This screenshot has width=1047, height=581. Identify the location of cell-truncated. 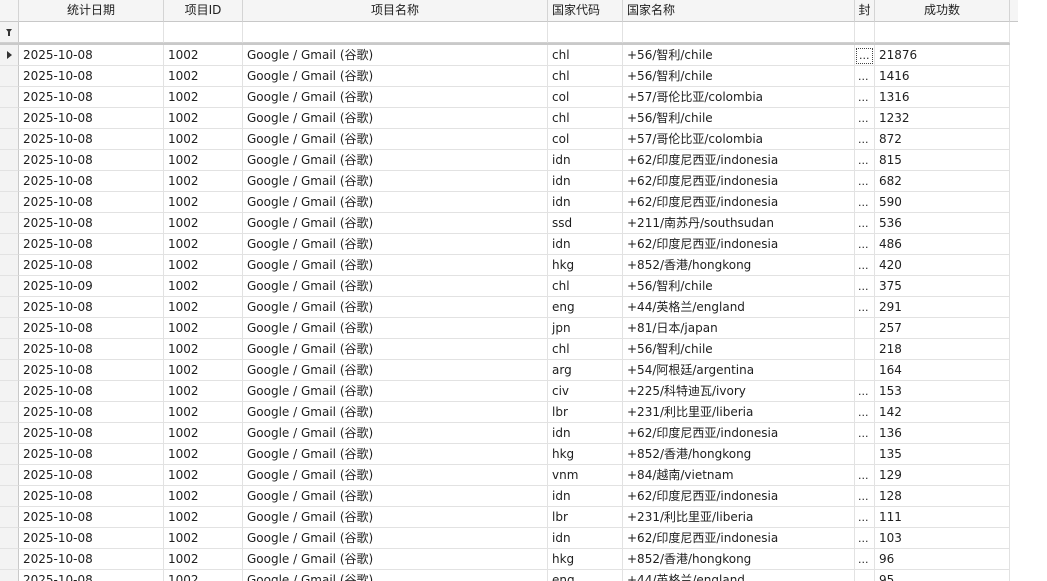
(865, 575).